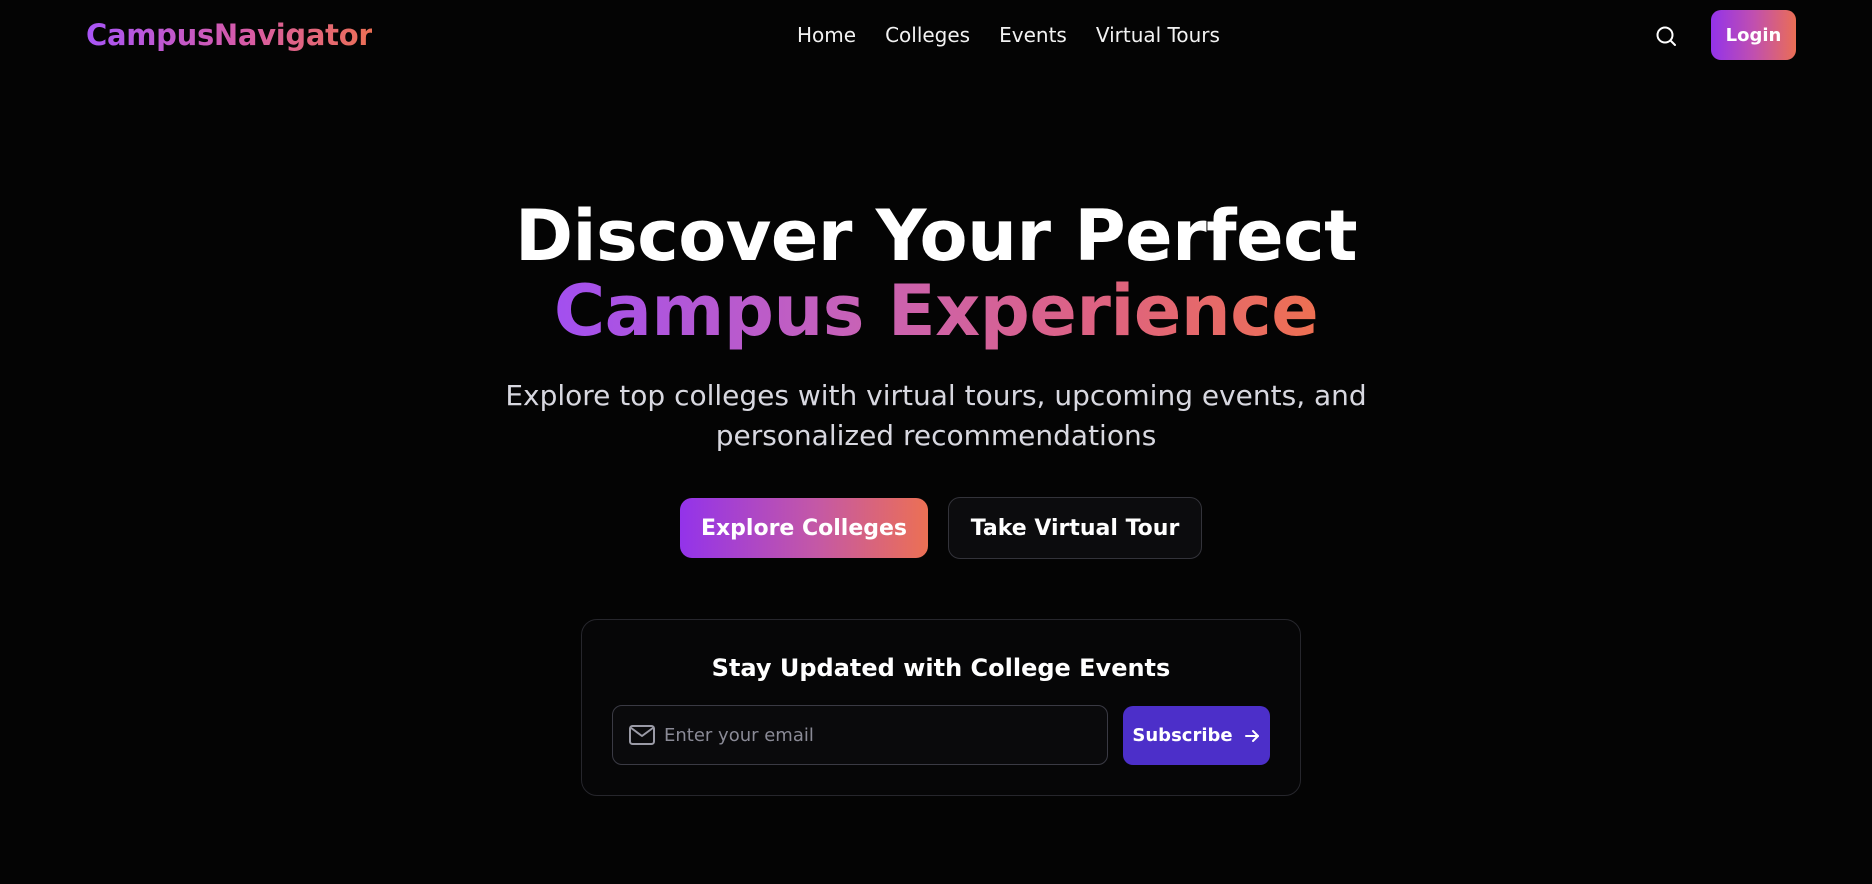  What do you see at coordinates (826, 35) in the screenshot?
I see `nav-link-home: Home` at bounding box center [826, 35].